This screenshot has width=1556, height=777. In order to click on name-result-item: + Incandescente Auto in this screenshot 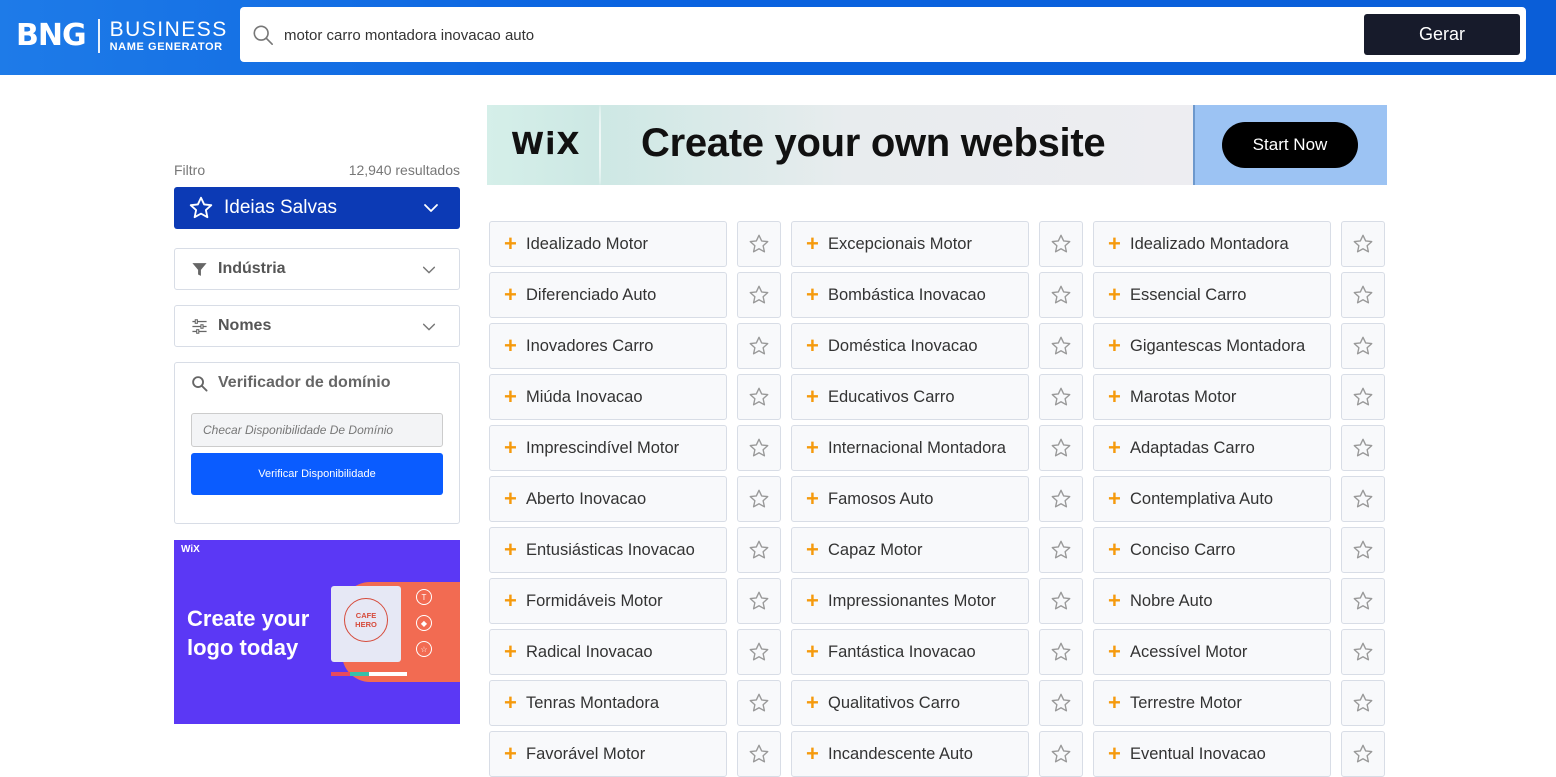, I will do `click(910, 754)`.